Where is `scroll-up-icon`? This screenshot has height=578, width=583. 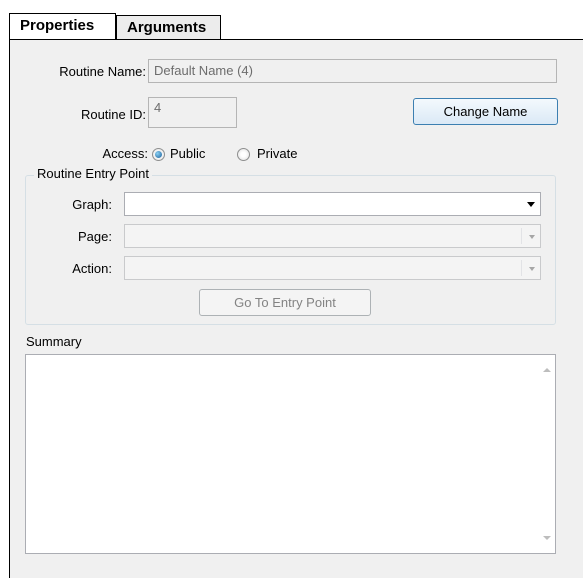
scroll-up-icon is located at coordinates (547, 370).